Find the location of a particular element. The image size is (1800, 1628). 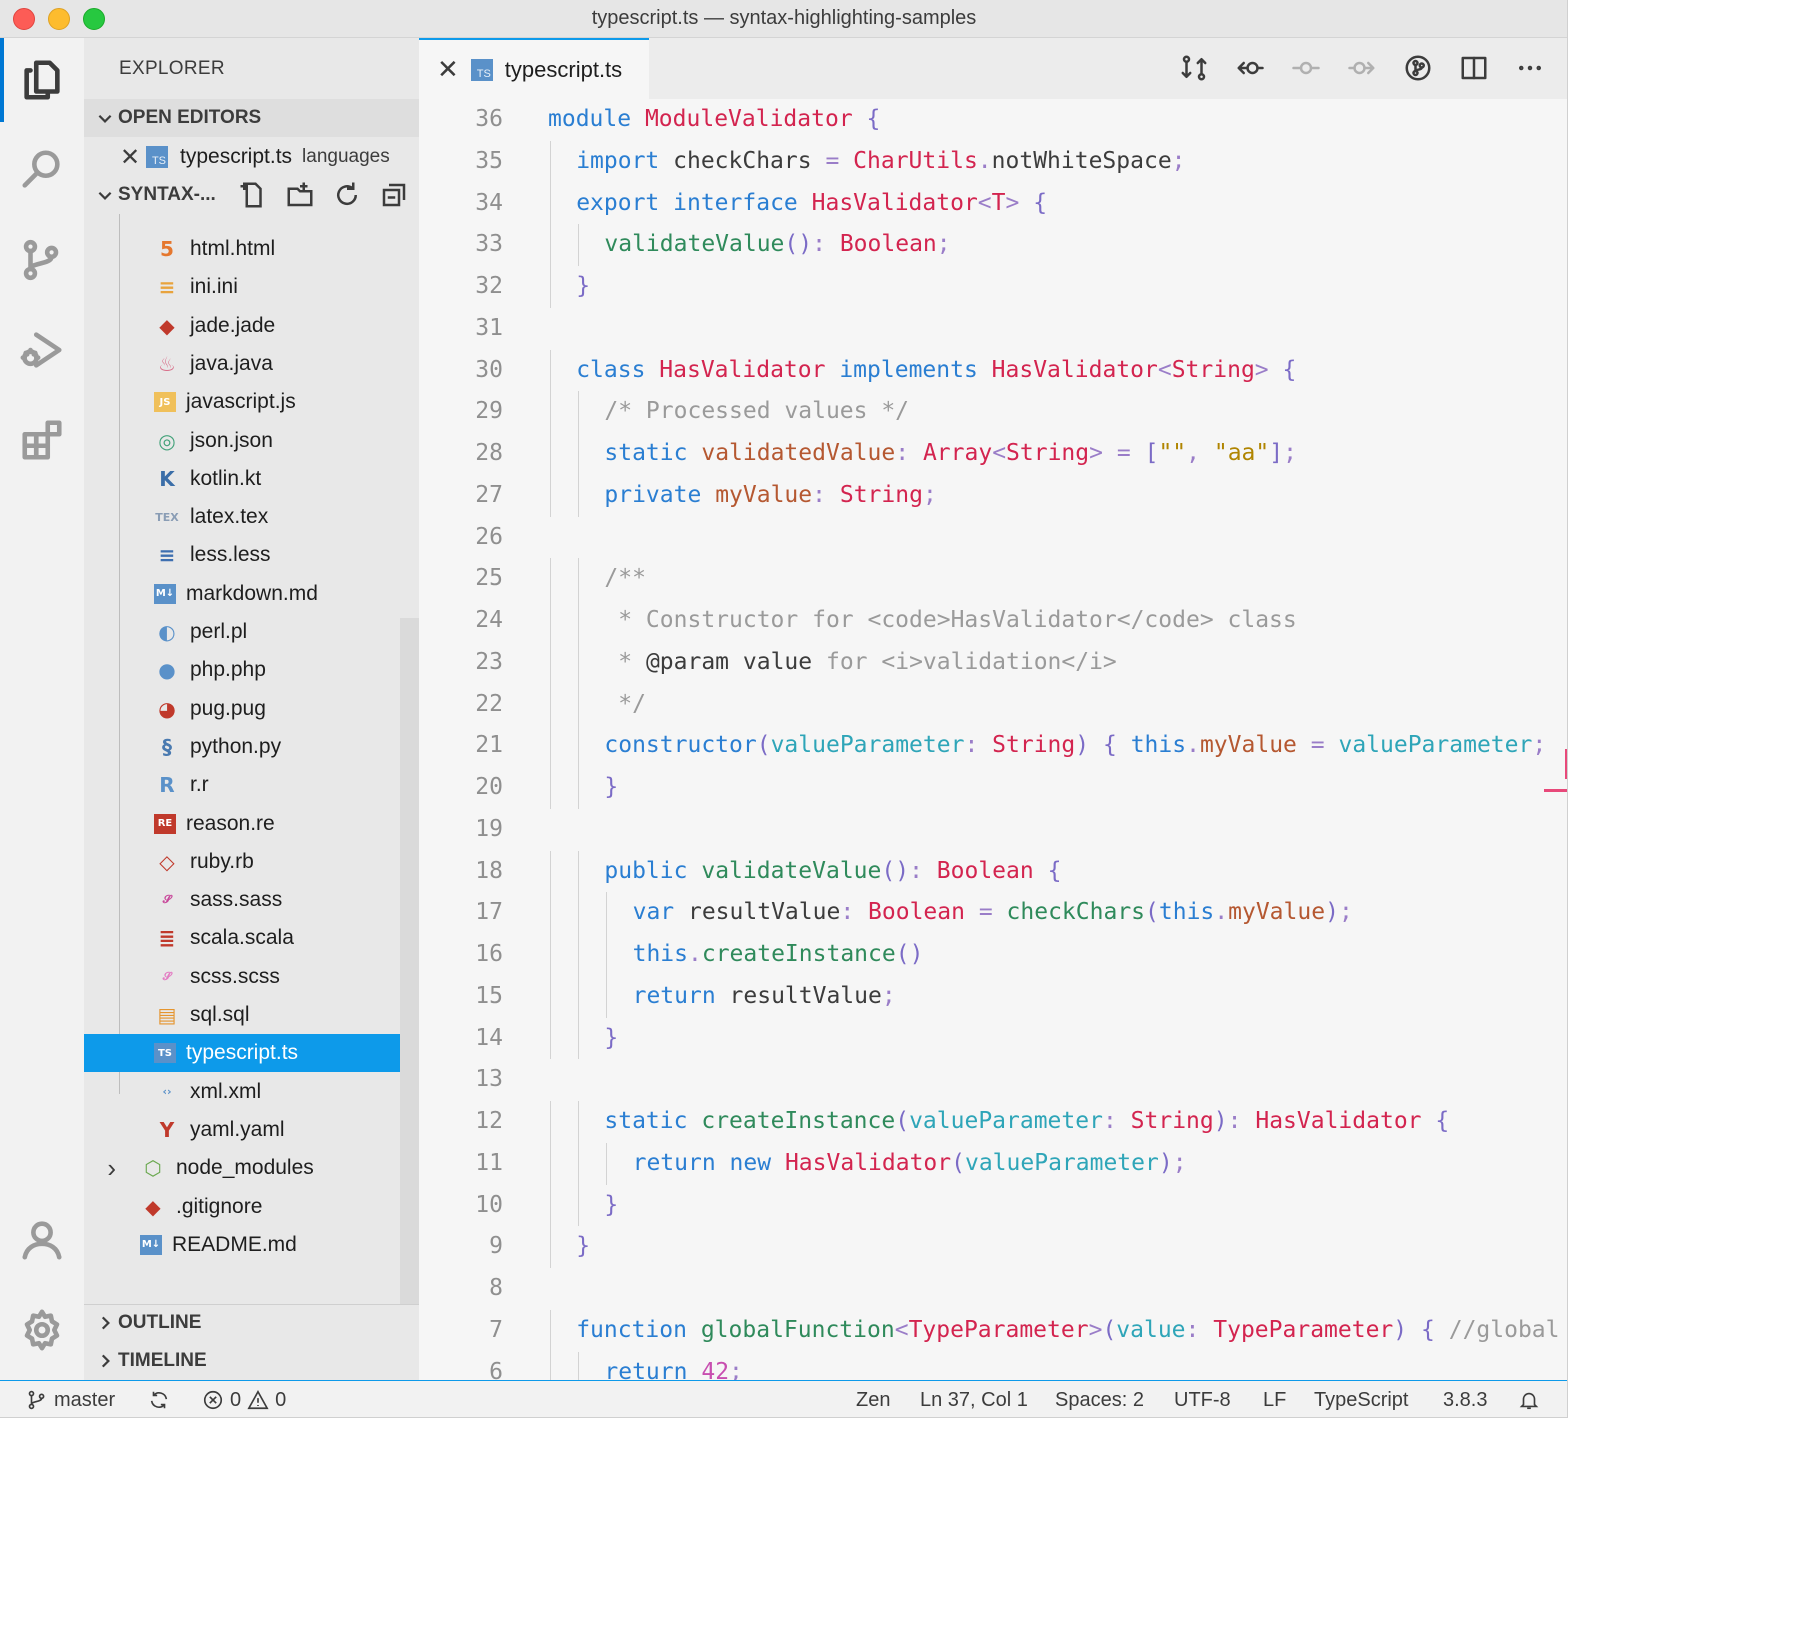

code-token: , is located at coordinates (1193, 453).